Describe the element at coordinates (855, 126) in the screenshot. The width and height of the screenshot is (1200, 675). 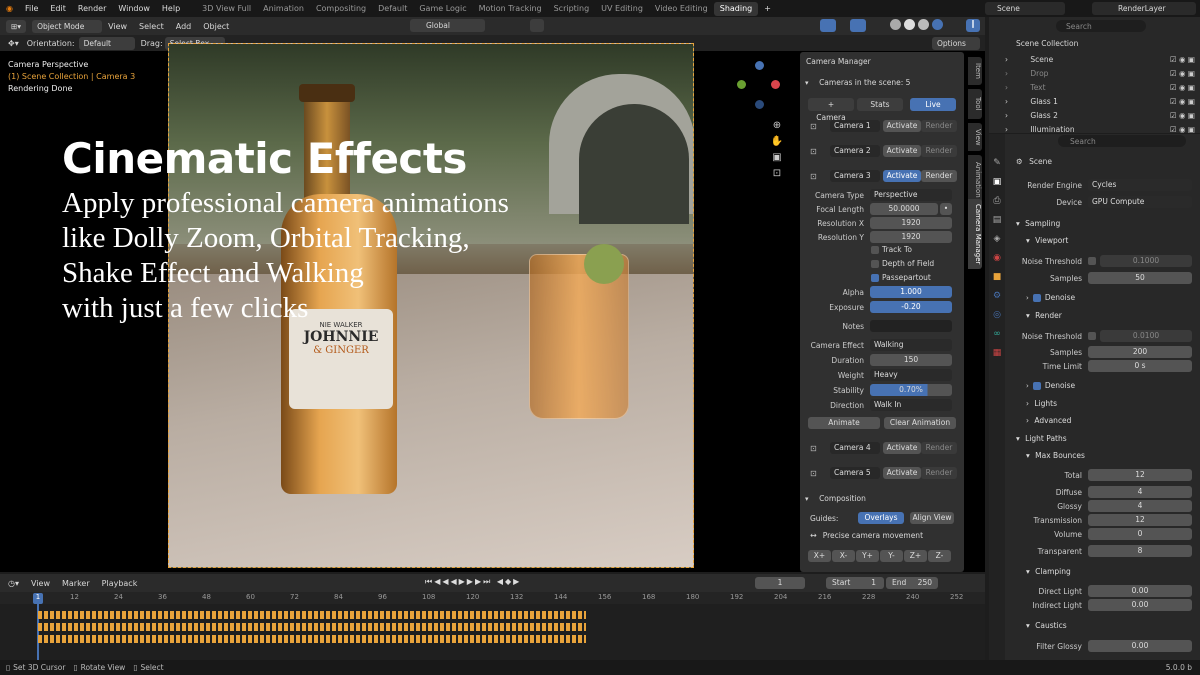
I see `camera-name: Camera 1` at that location.